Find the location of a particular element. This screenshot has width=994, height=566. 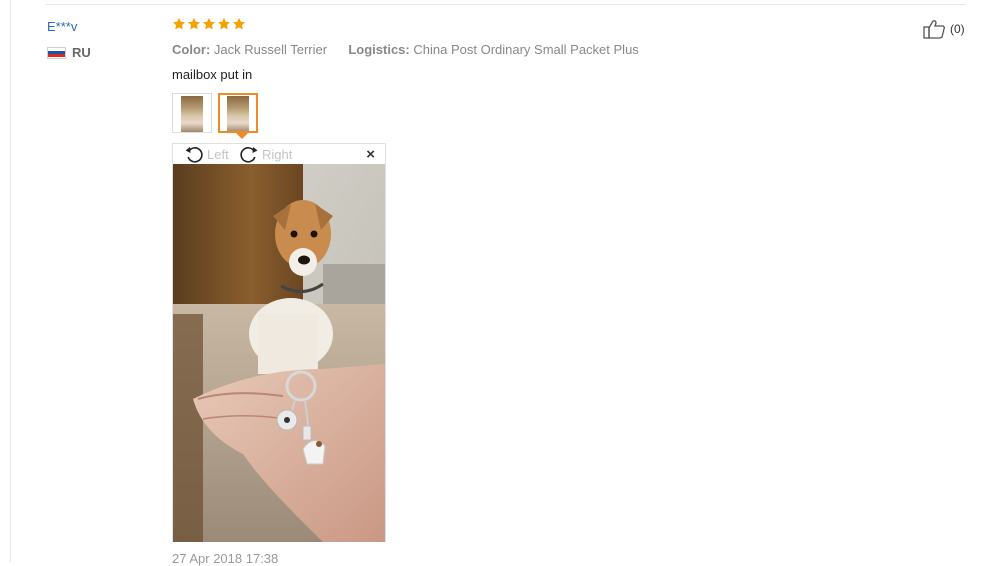

logistics-label: Logistics: is located at coordinates (379, 49).